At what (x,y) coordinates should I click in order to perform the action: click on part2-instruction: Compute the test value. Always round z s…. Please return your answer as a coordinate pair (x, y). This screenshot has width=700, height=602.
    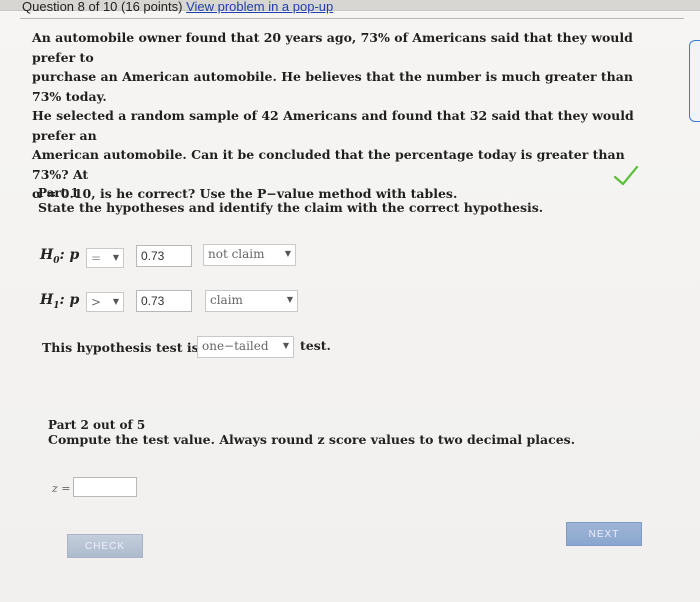
    Looking at the image, I should click on (312, 439).